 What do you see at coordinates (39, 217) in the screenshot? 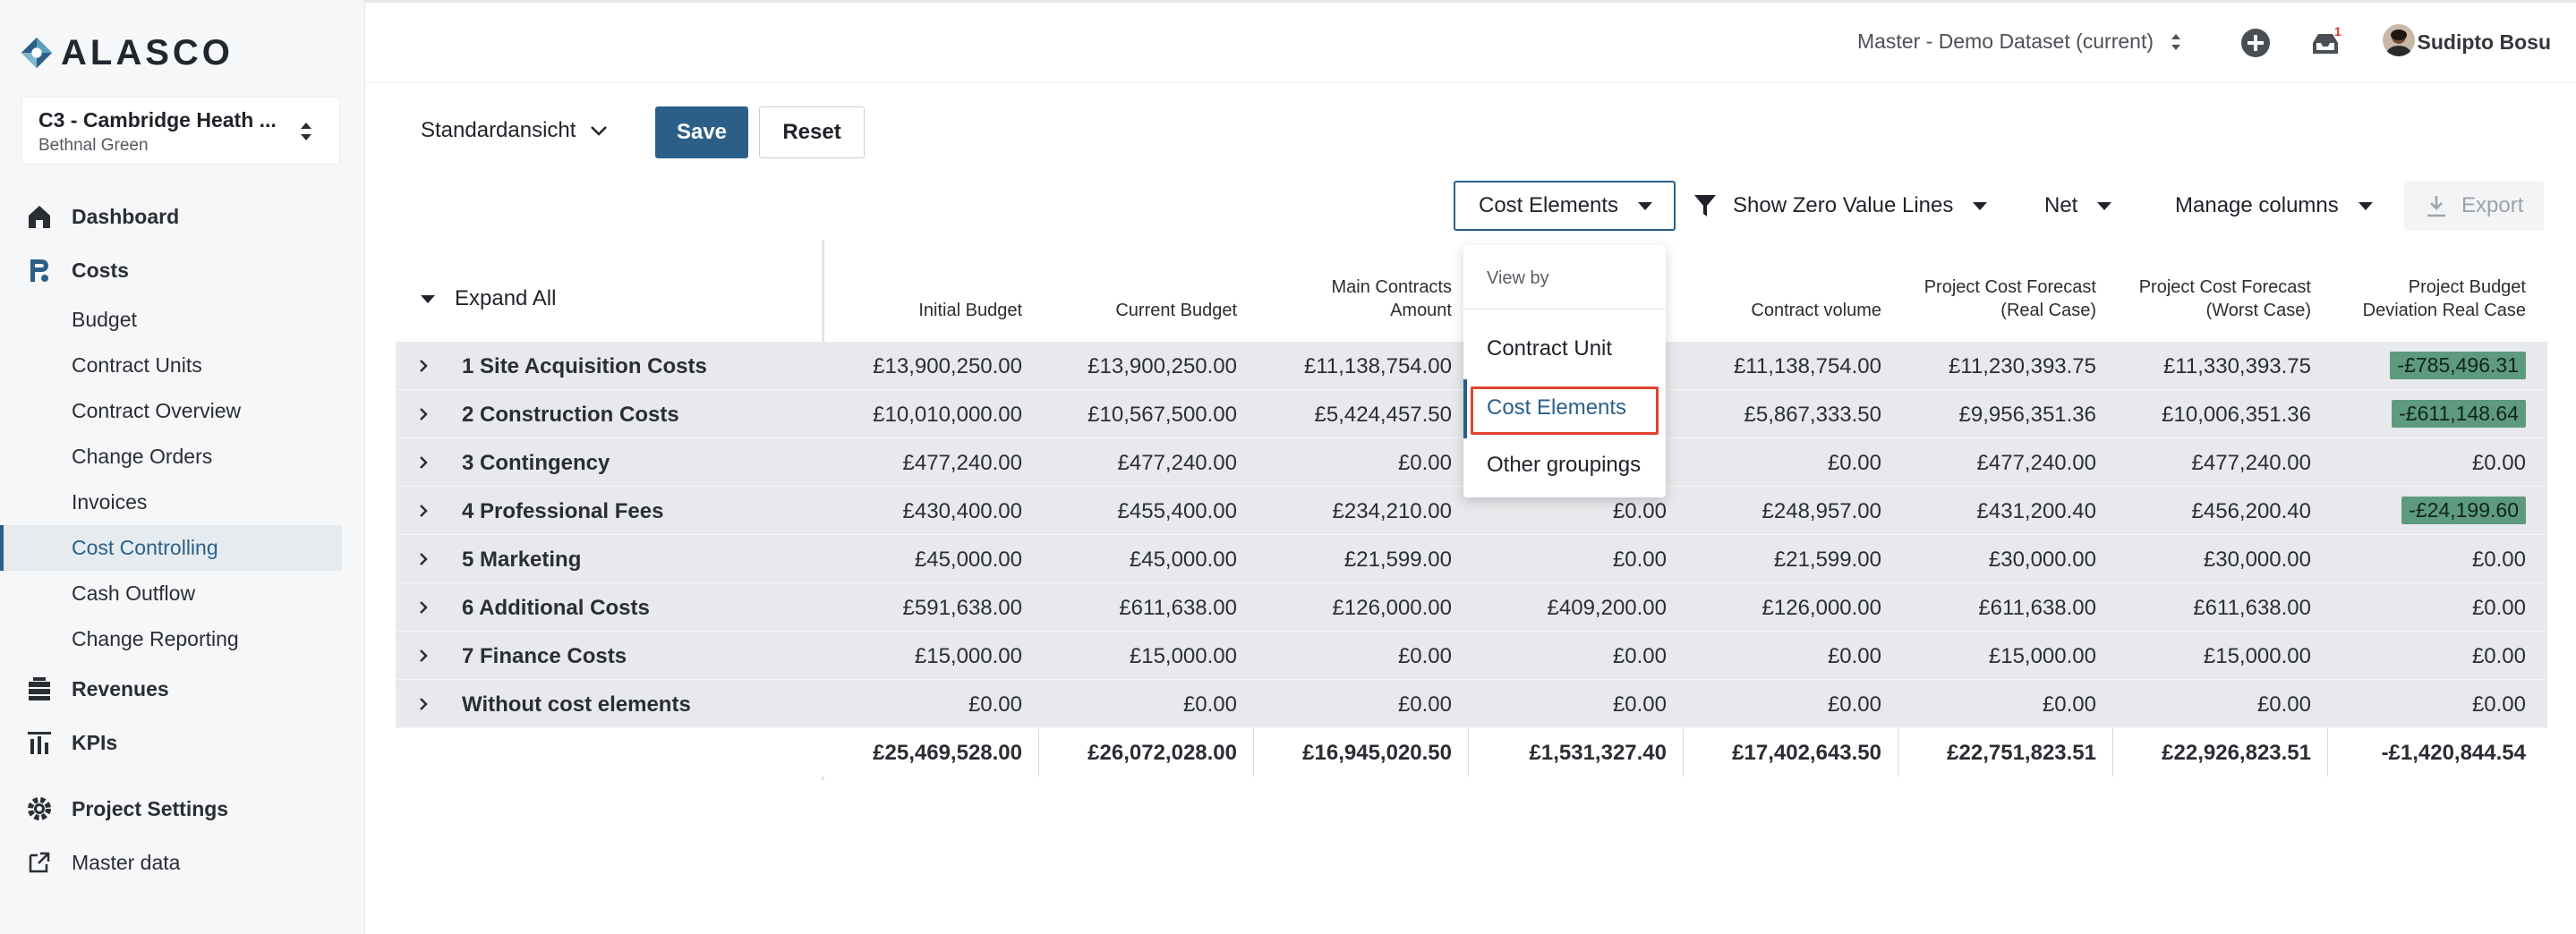
I see `home-icon` at bounding box center [39, 217].